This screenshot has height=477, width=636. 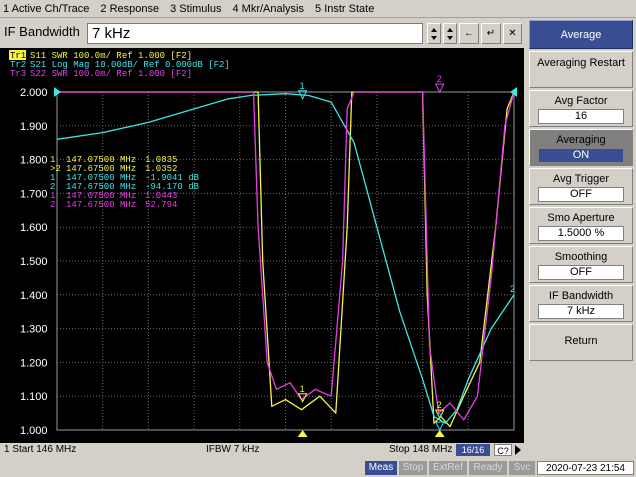 I want to click on sweep-count-badge: 16/16, so click(x=473, y=450).